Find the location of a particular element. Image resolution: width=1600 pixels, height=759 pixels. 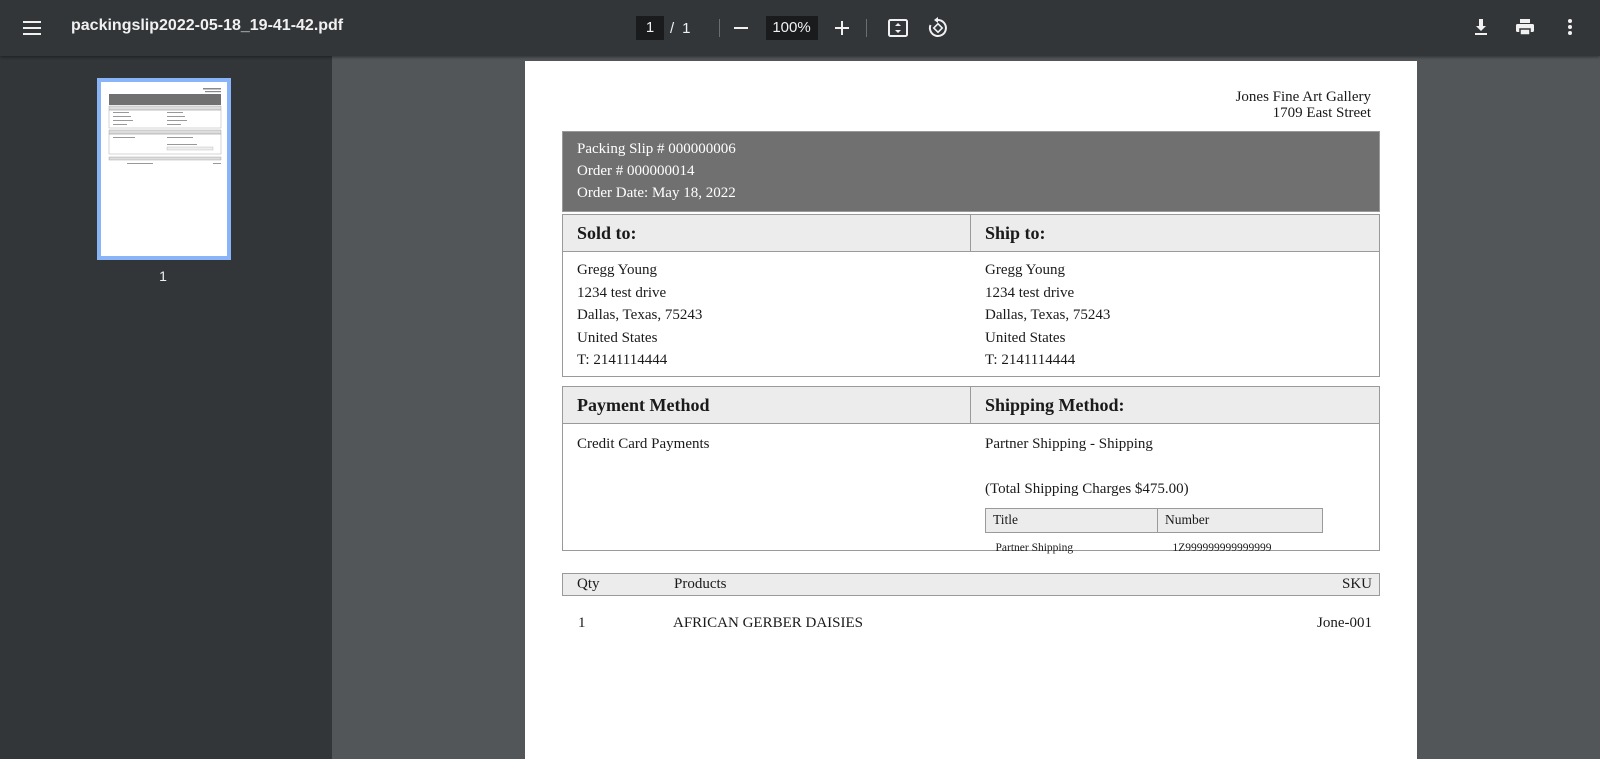

tracking-header-title: Title is located at coordinates (1071, 520).